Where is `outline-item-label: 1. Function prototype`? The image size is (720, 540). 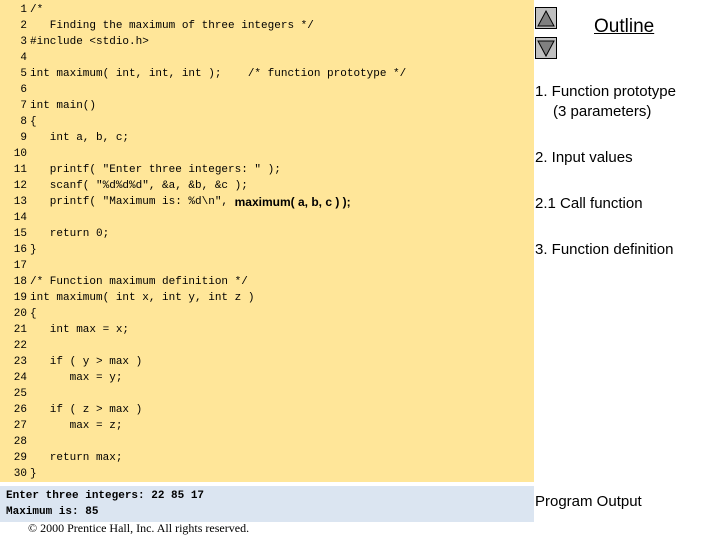 outline-item-label: 1. Function prototype is located at coordinates (605, 91).